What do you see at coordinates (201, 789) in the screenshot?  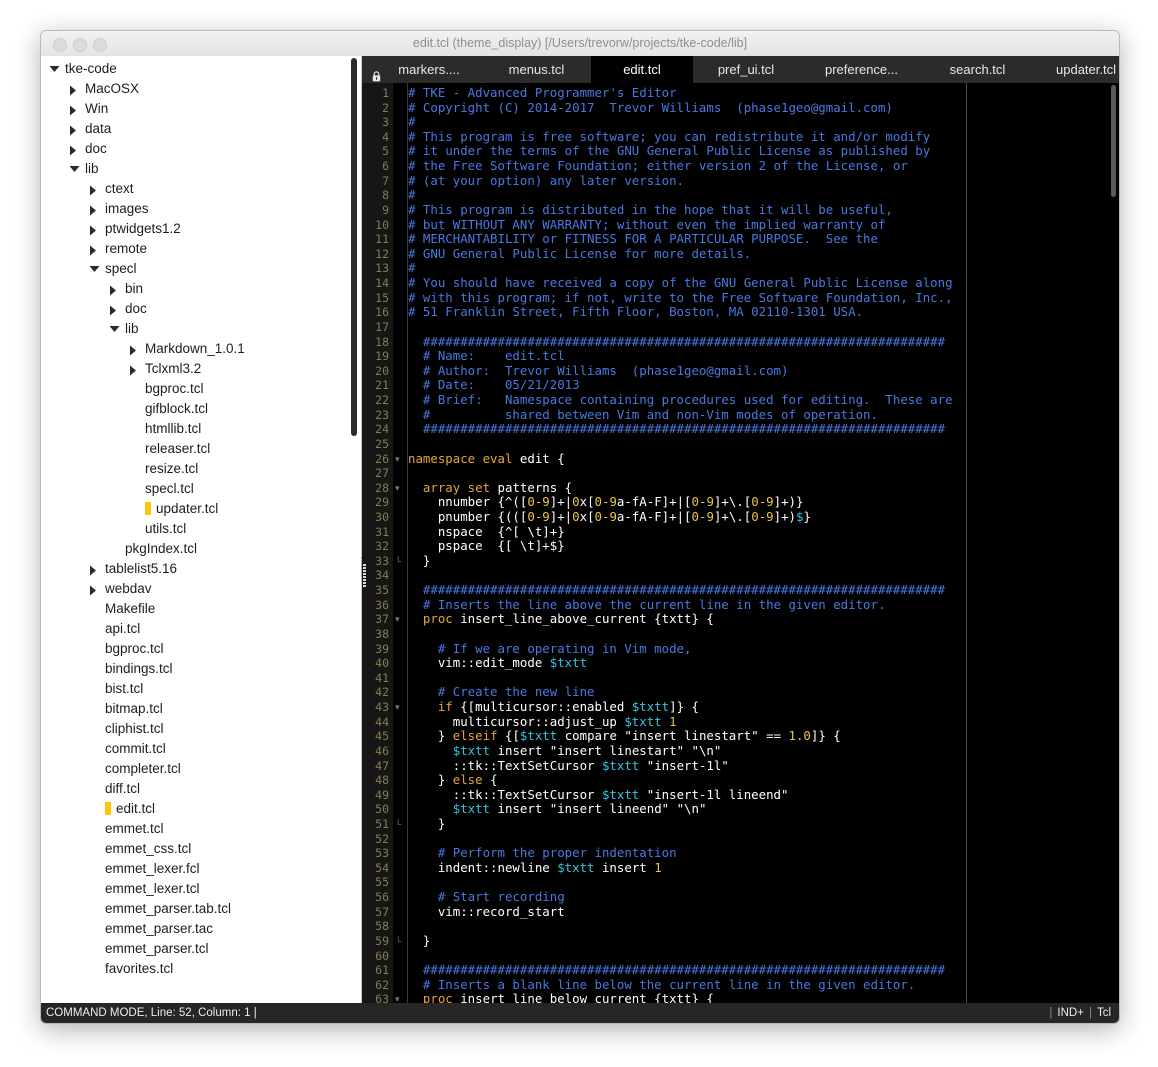 I see `tree-file-row: diff.tcl` at bounding box center [201, 789].